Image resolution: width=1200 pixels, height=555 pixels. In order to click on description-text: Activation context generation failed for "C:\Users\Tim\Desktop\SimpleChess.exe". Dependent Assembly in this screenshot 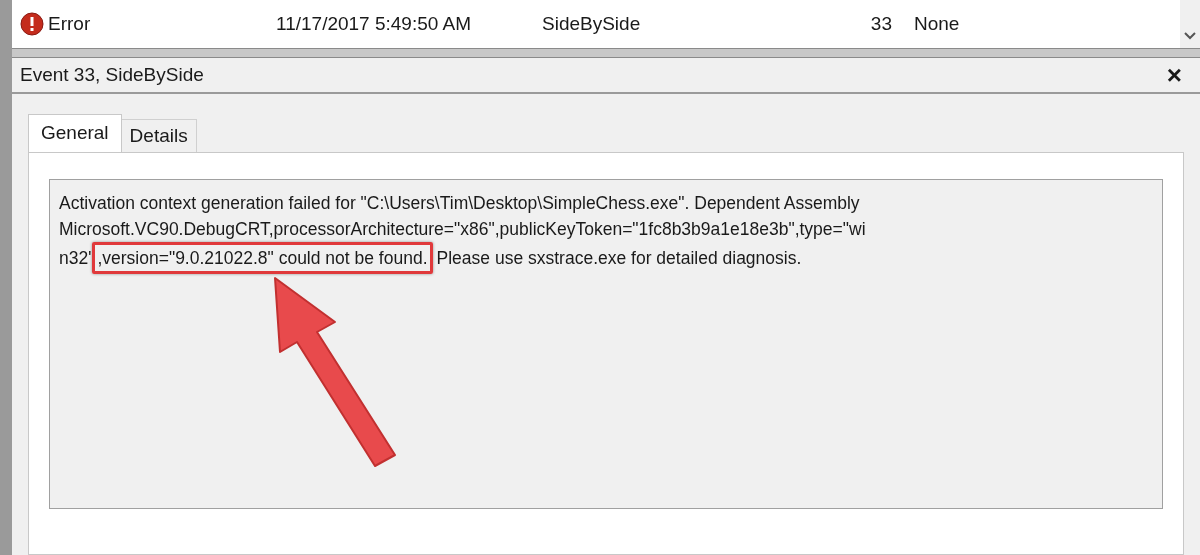, I will do `click(459, 203)`.